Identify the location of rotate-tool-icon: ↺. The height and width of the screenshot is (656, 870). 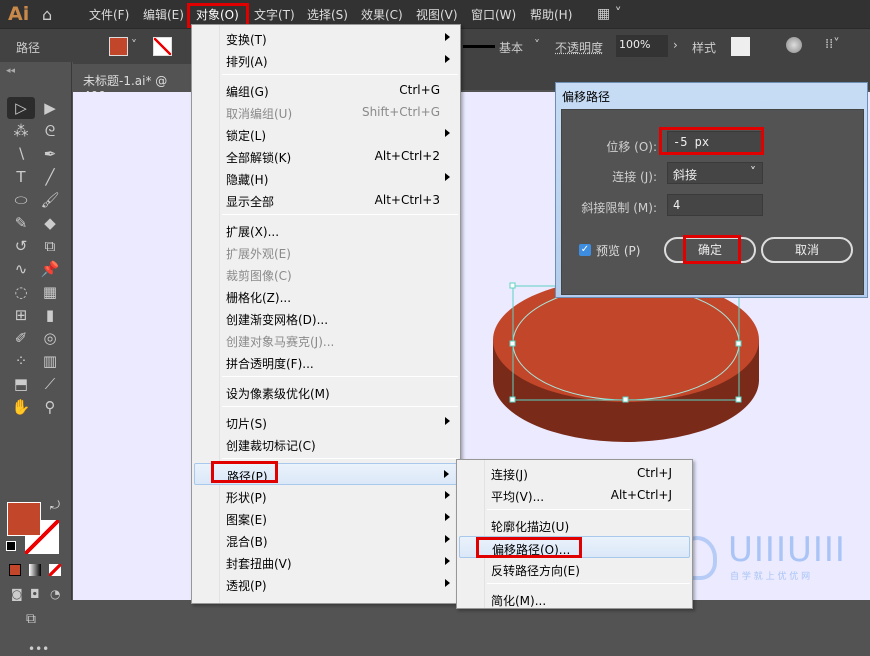
(21, 246).